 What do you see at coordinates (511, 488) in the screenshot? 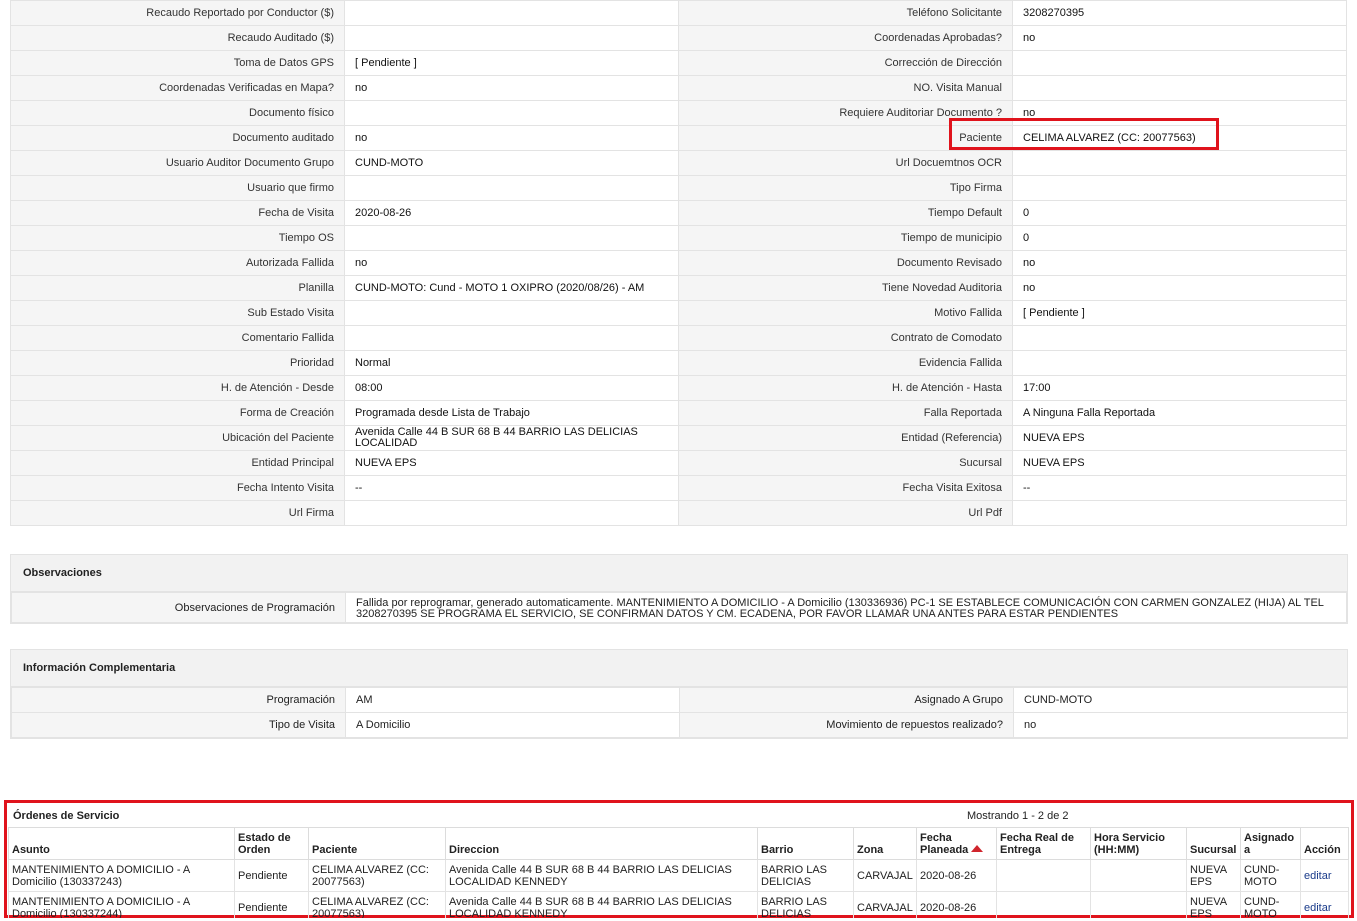
I see `fecha-intento-visita-value: --` at bounding box center [511, 488].